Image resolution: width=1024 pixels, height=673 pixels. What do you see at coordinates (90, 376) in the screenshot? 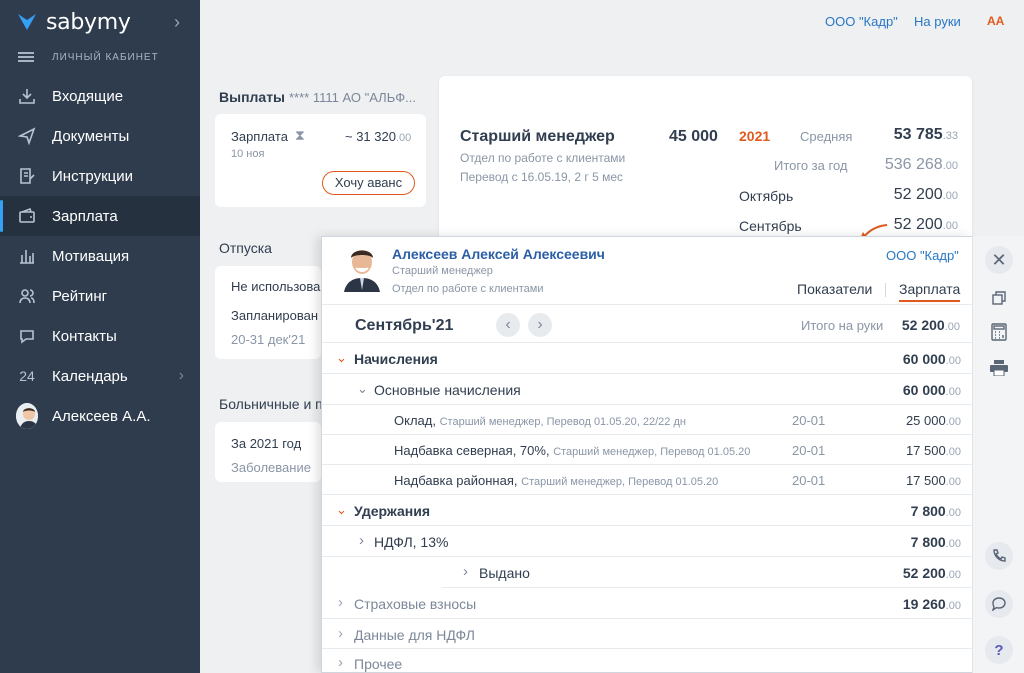
I see `sidebar-item-label: Календарь` at bounding box center [90, 376].